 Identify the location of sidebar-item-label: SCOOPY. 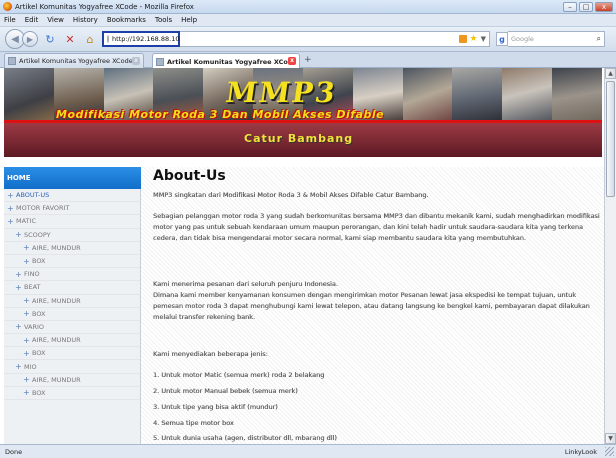
(37, 234).